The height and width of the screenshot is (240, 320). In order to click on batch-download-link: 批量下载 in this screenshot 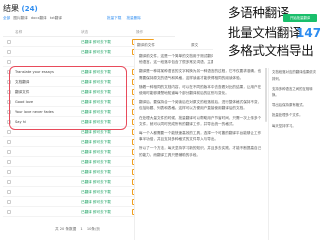, I will do `click(114, 18)`.